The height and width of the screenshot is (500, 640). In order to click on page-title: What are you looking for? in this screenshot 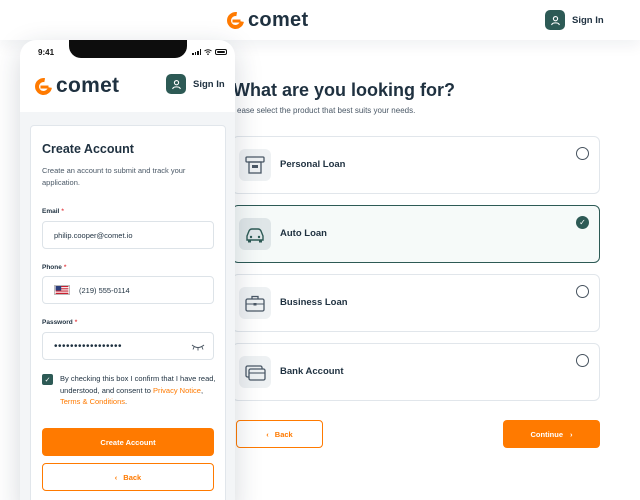, I will do `click(344, 90)`.